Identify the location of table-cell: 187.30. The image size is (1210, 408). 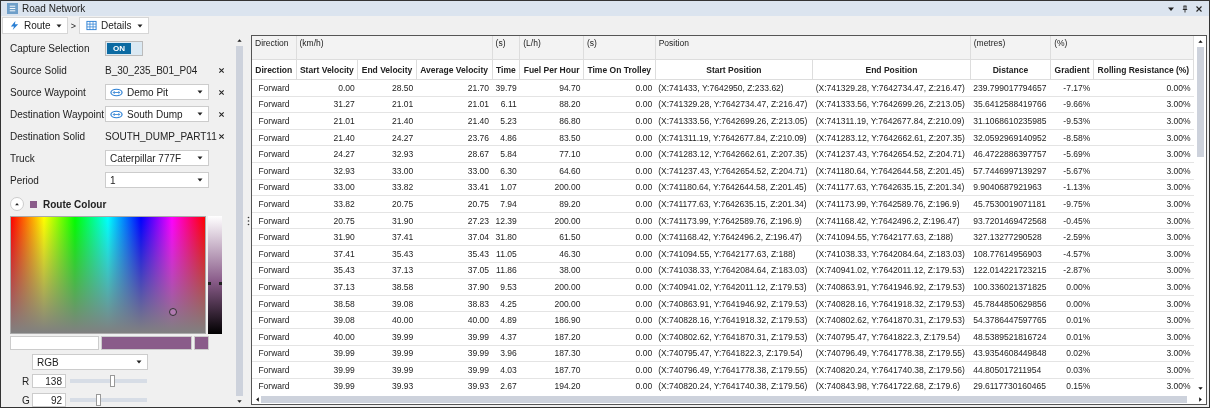
(551, 353).